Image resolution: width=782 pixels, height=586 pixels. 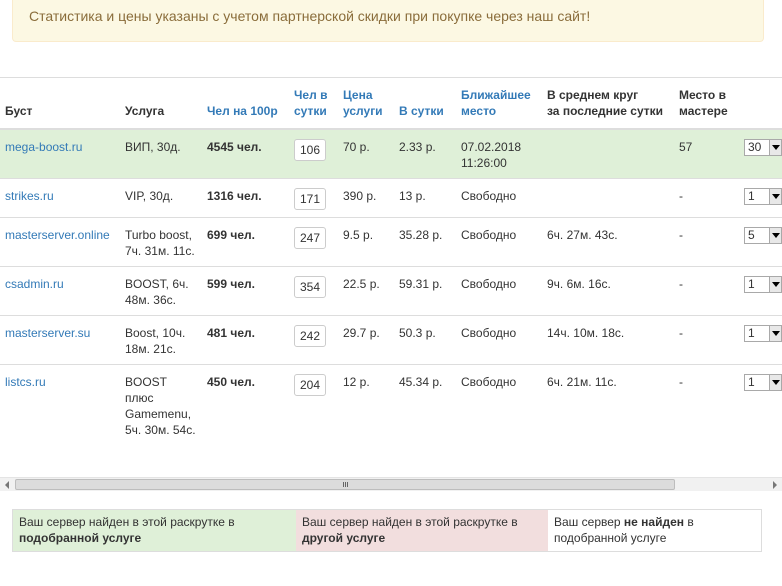 I want to click on header-per-day-line1: Чел в, so click(x=311, y=95).